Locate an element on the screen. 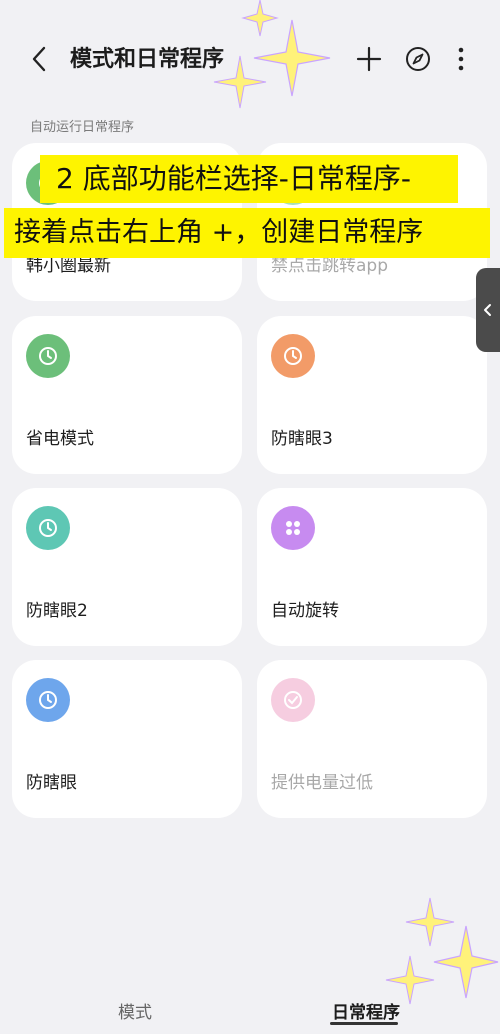 This screenshot has height=1034, width=500. more-options-button is located at coordinates (461, 59).